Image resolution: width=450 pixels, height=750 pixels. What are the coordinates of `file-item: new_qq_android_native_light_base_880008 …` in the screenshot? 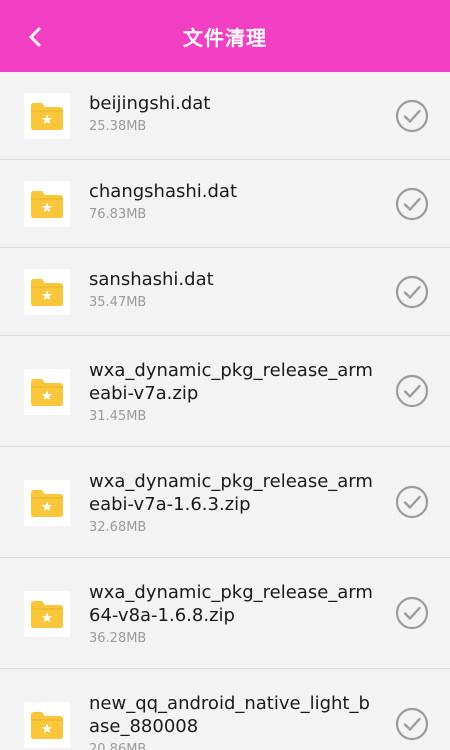 It's located at (225, 709).